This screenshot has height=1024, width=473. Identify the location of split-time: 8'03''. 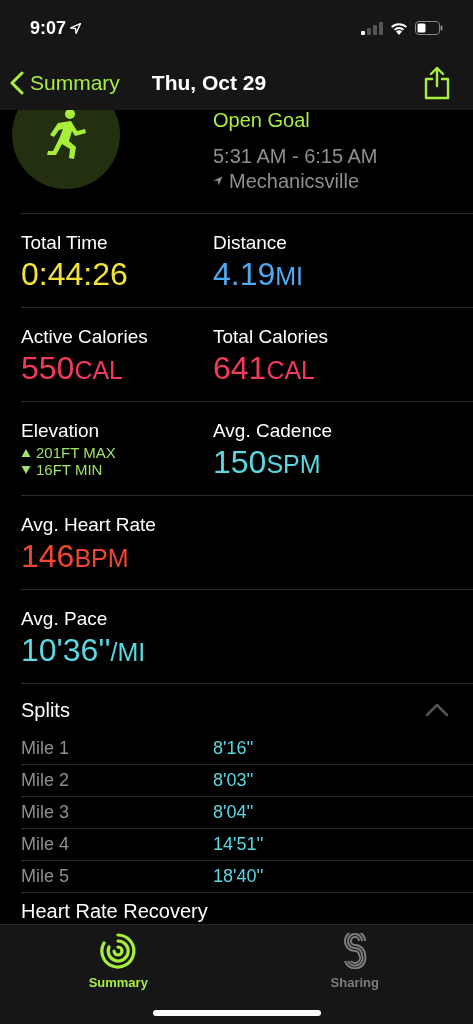
(233, 780).